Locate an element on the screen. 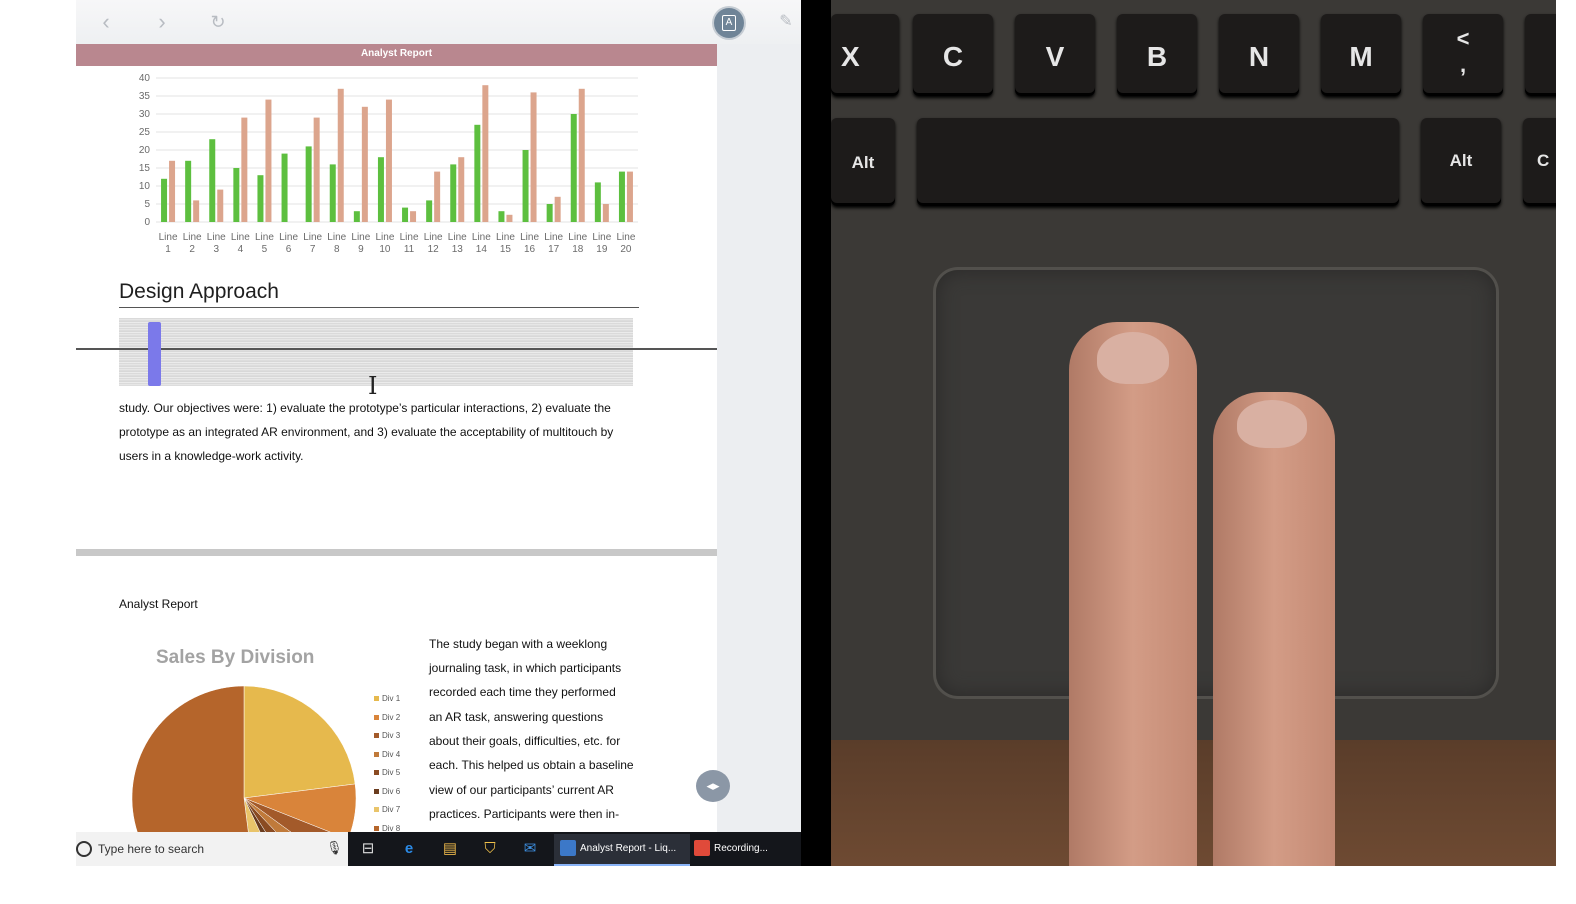  legend-label: Div 4 is located at coordinates (391, 754).